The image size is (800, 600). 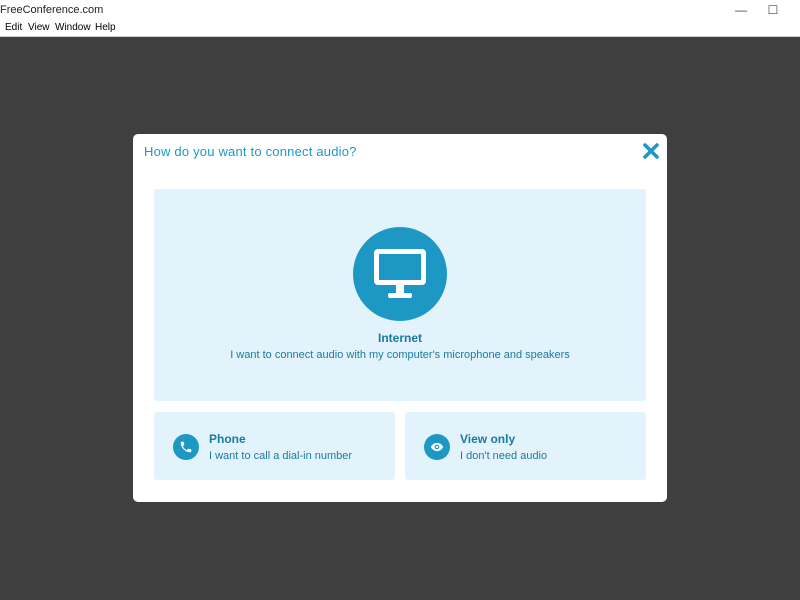 What do you see at coordinates (52, 10) in the screenshot?
I see `window-title: FreeConference.com` at bounding box center [52, 10].